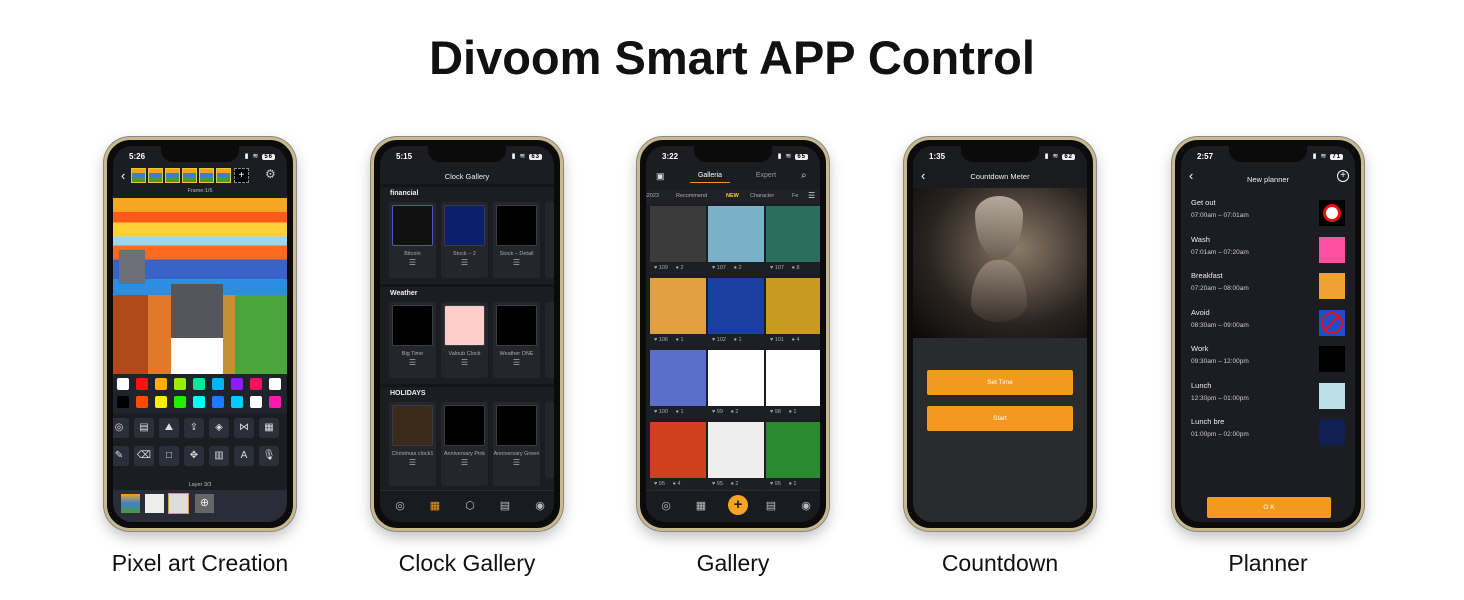 This screenshot has width=1464, height=600. I want to click on tool-button: ⇪, so click(194, 428).